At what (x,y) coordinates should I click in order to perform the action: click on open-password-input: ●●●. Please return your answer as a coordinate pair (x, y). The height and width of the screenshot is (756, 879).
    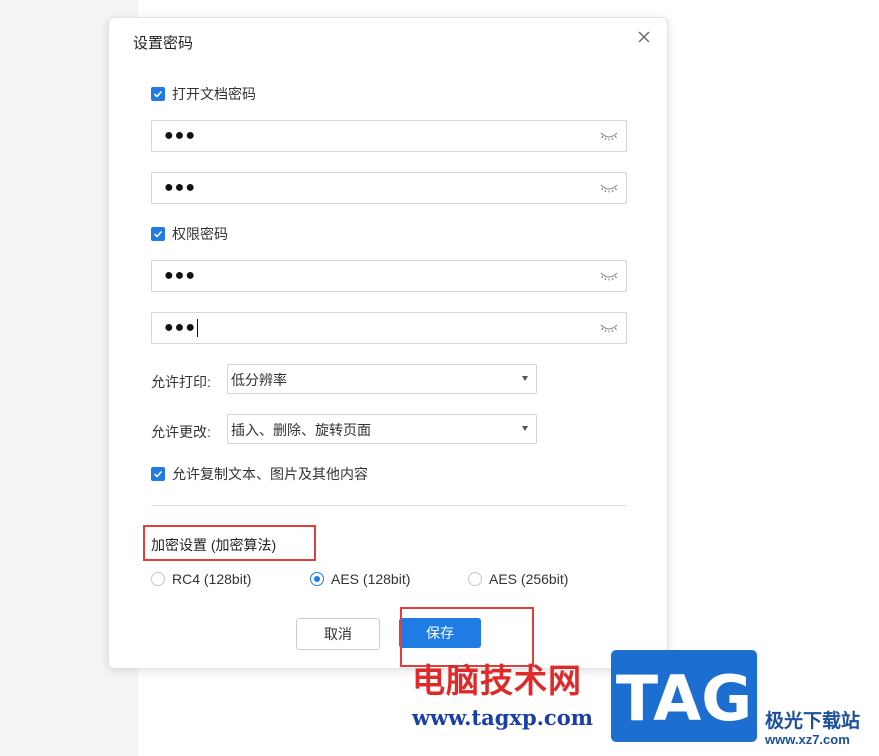
    Looking at the image, I should click on (389, 136).